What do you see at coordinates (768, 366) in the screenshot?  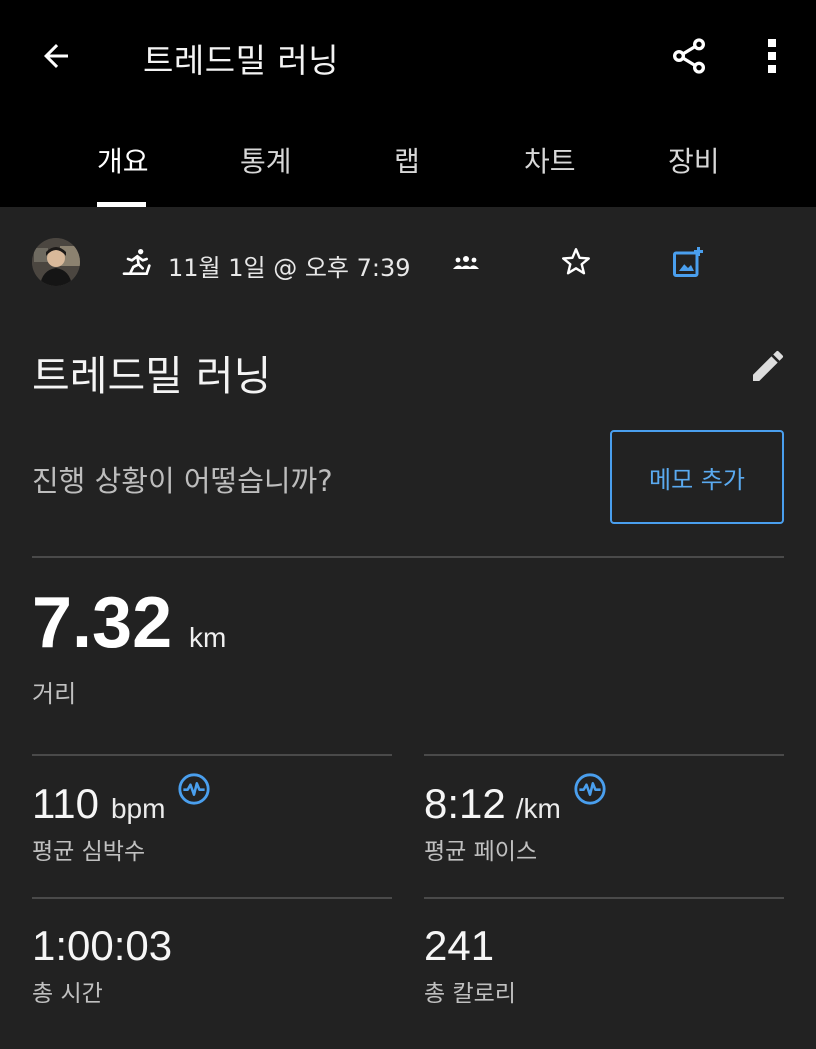 I see `edit-pencil-icon` at bounding box center [768, 366].